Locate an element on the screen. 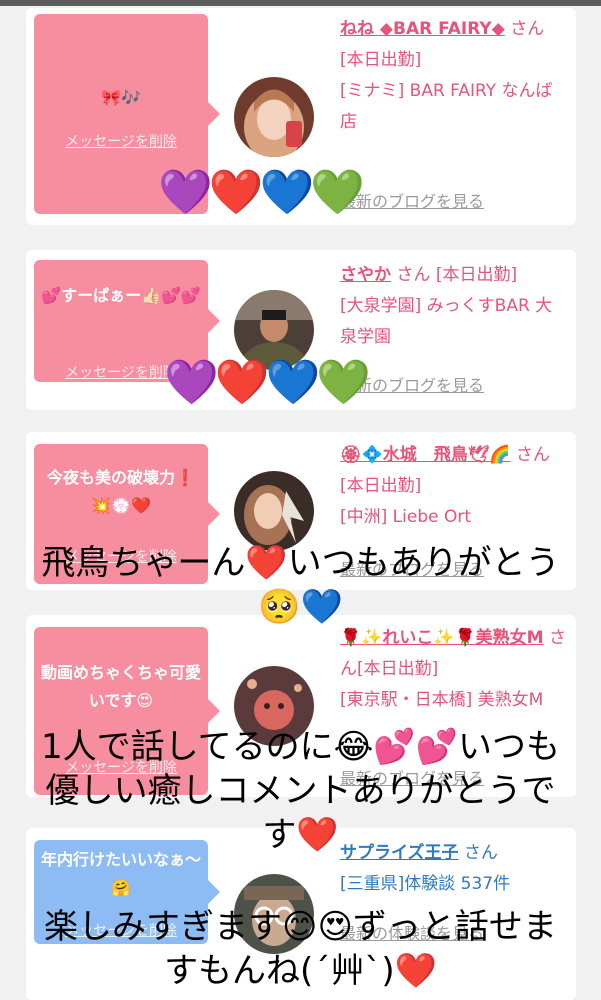 The width and height of the screenshot is (601, 1000). cast-info: 🌹✨れいこ✨🌹美熟女M さん[本日出勤] [東京駅・日本橋] 美熟女M is located at coordinates (453, 669).